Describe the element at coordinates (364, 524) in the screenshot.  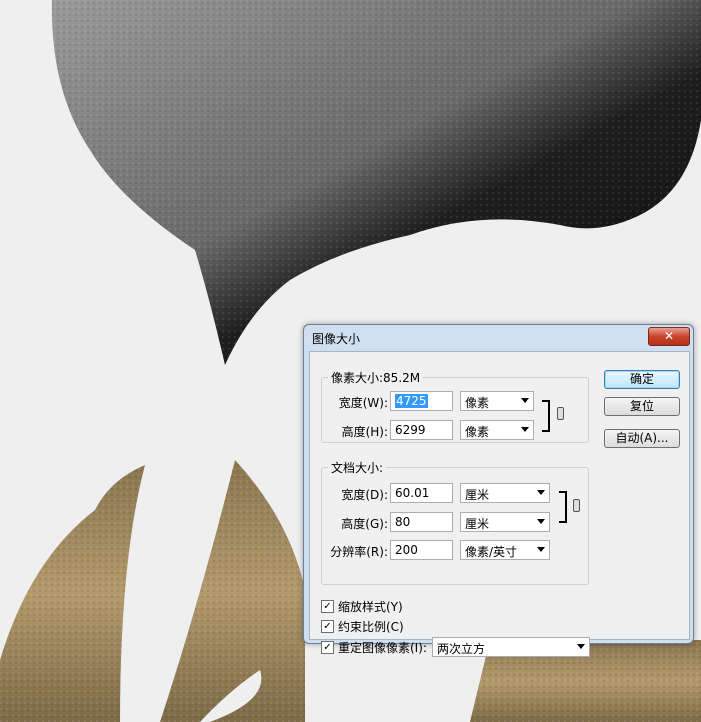
I see `doc-height-label: 高度(G):` at that location.